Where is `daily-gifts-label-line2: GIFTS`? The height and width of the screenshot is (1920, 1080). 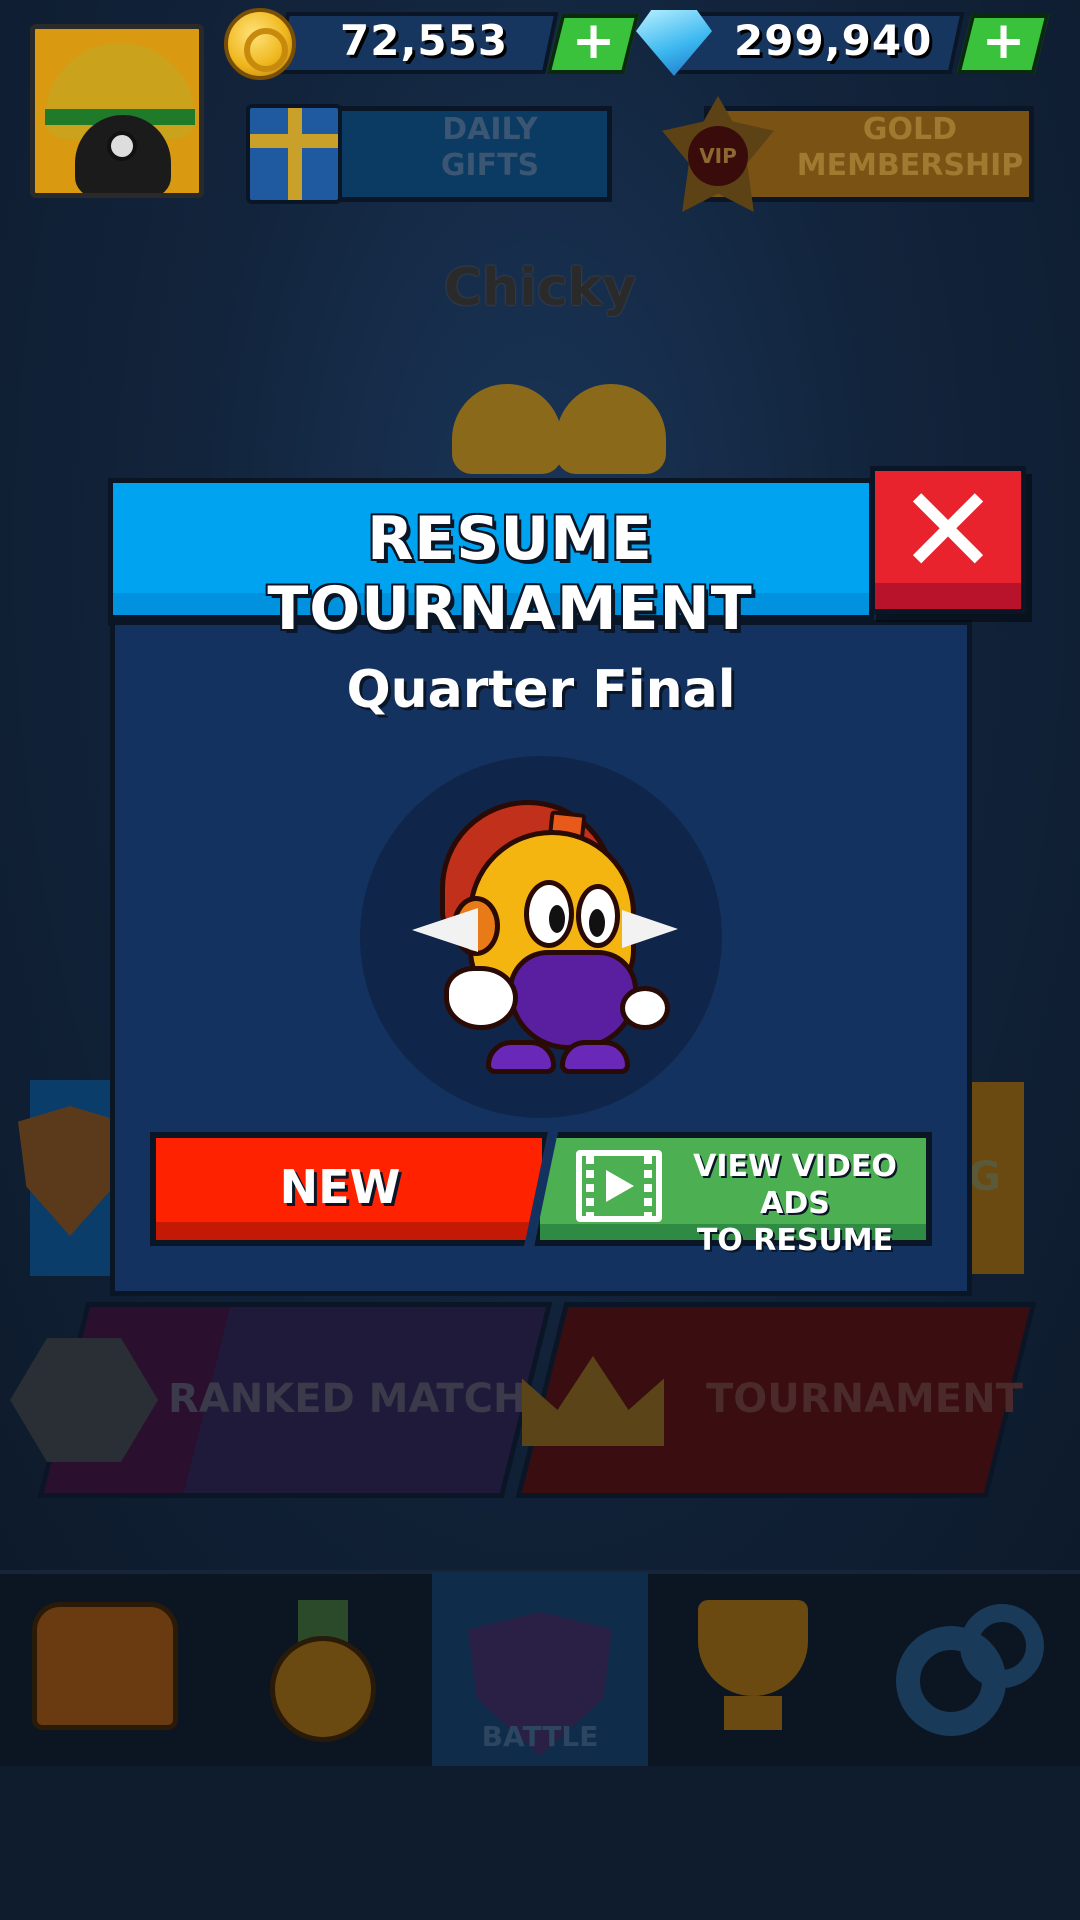
daily-gifts-label-line2: GIFTS is located at coordinates (490, 165).